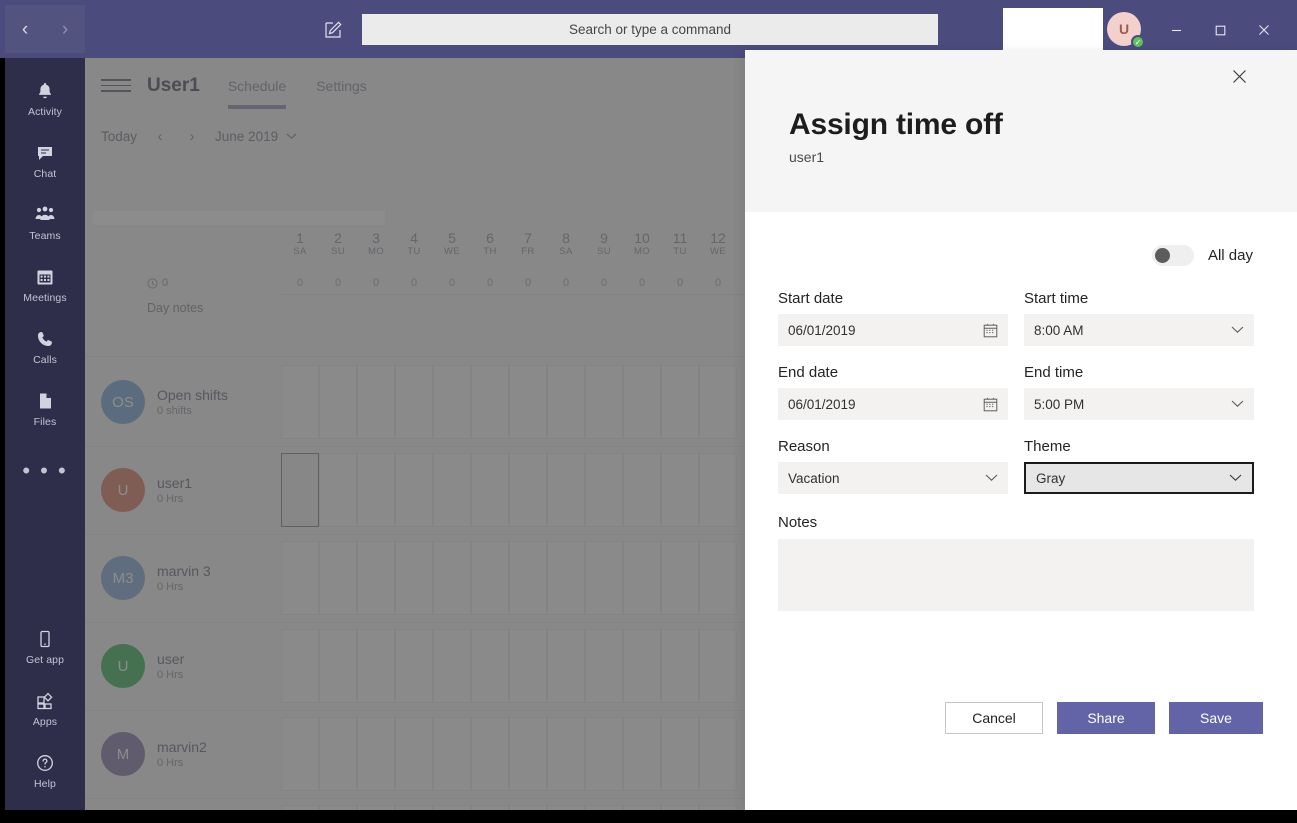 This screenshot has height=823, width=1297. Describe the element at coordinates (45, 647) in the screenshot. I see `sidebar-item-get-app: Get app` at that location.